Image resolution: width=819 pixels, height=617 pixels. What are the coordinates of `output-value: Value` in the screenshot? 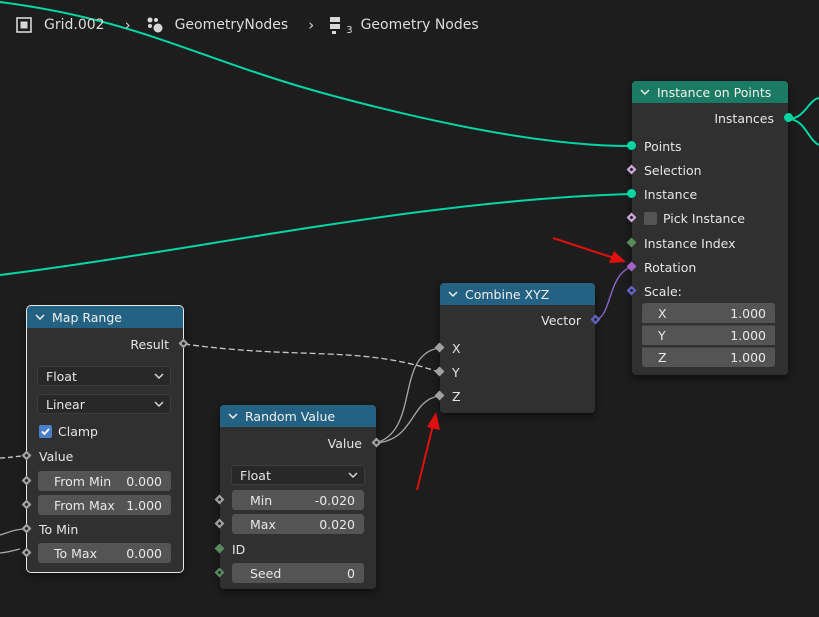 It's located at (301, 443).